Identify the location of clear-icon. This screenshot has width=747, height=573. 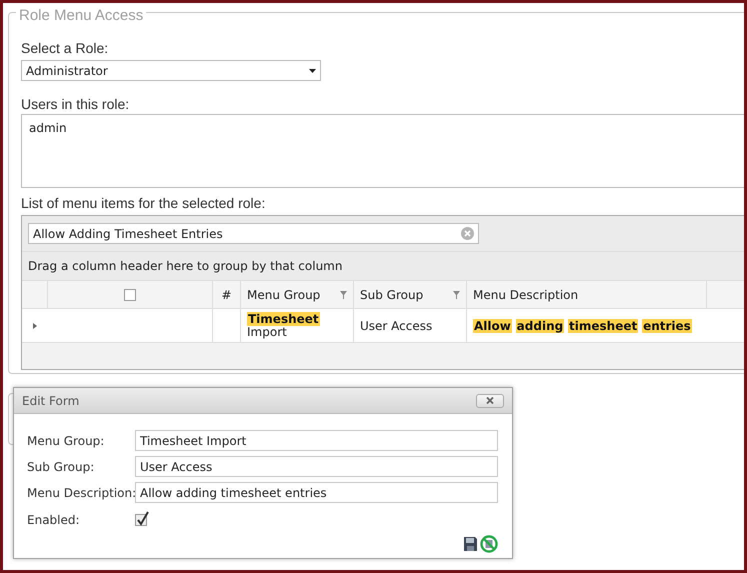
(467, 233).